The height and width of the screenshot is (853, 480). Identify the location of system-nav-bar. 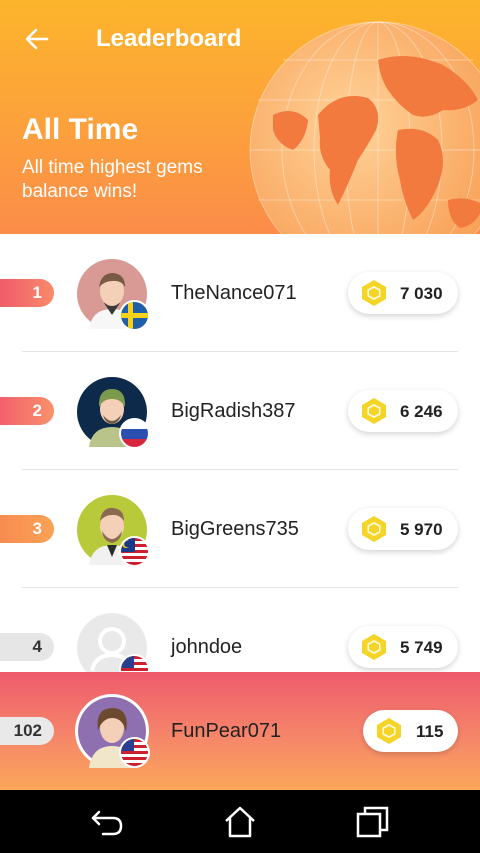
(240, 821).